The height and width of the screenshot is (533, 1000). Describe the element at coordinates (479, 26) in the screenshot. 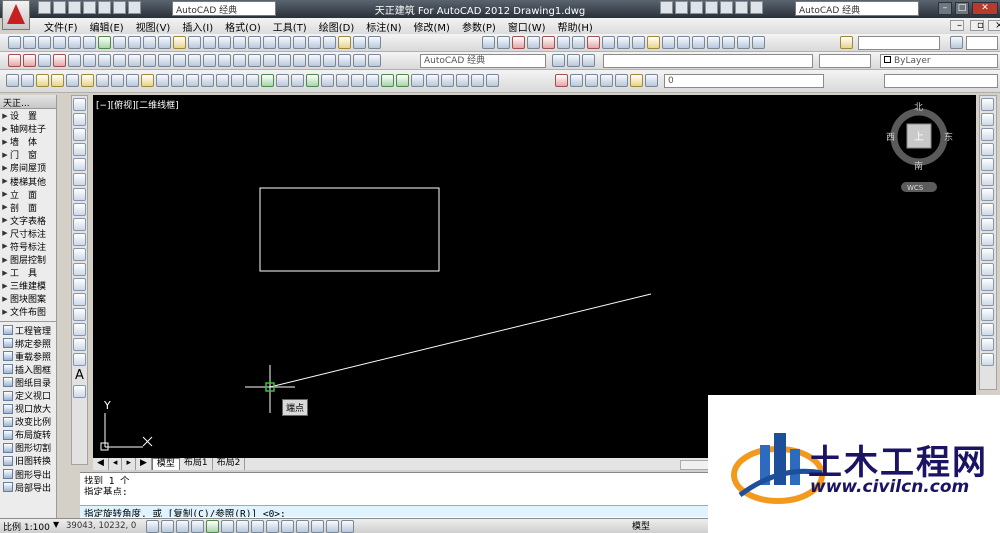

I see `menu-parametric: 参数(P)` at that location.